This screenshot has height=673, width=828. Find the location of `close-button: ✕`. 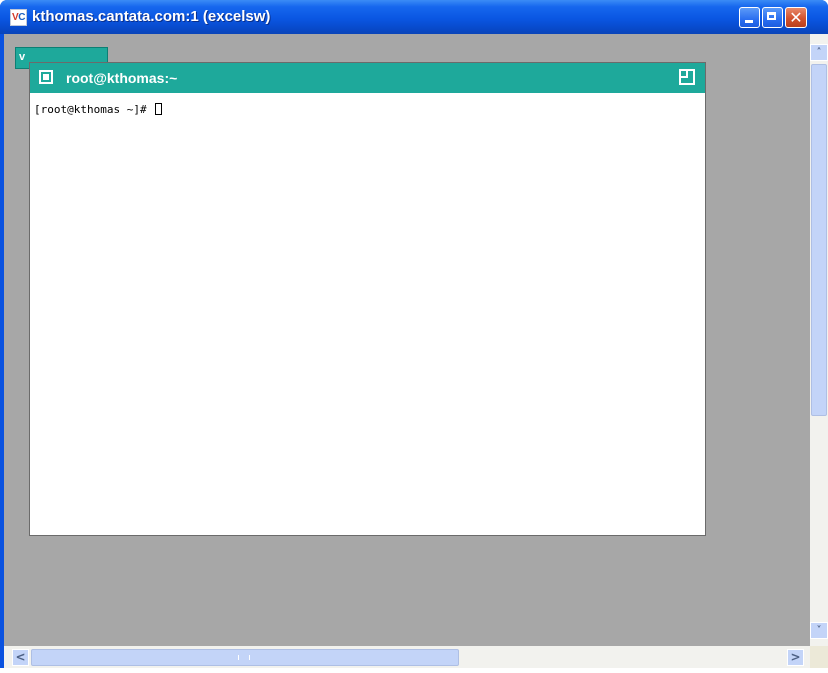

close-button: ✕ is located at coordinates (796, 17).